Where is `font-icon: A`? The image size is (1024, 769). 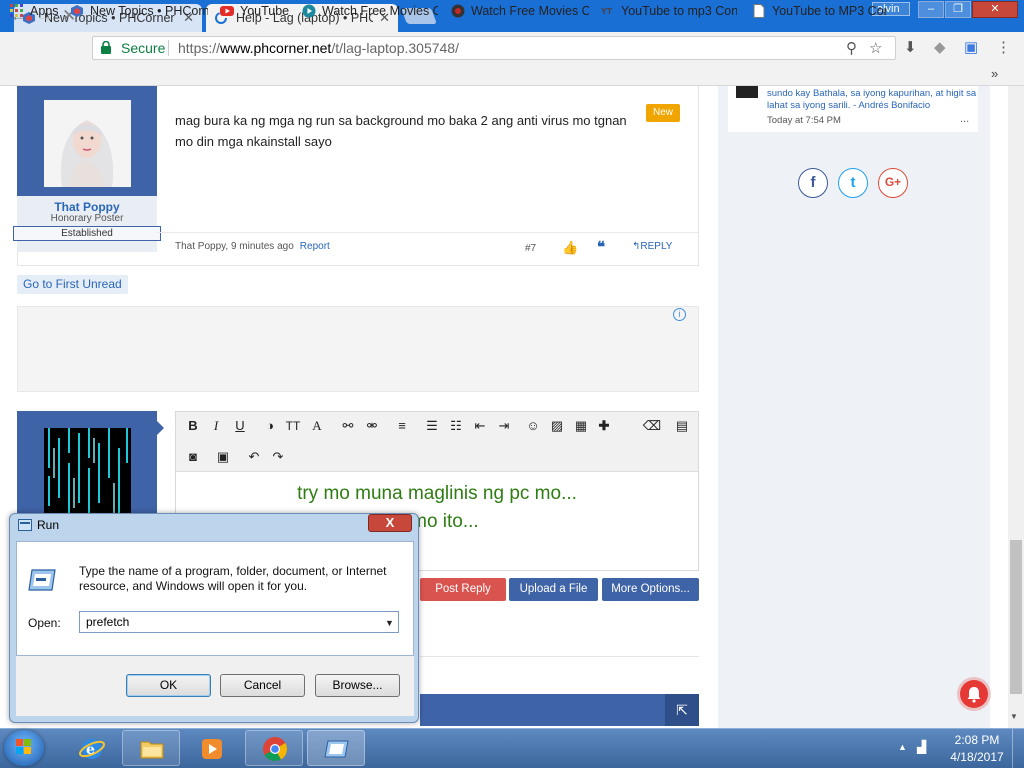
font-icon: A is located at coordinates (317, 426).